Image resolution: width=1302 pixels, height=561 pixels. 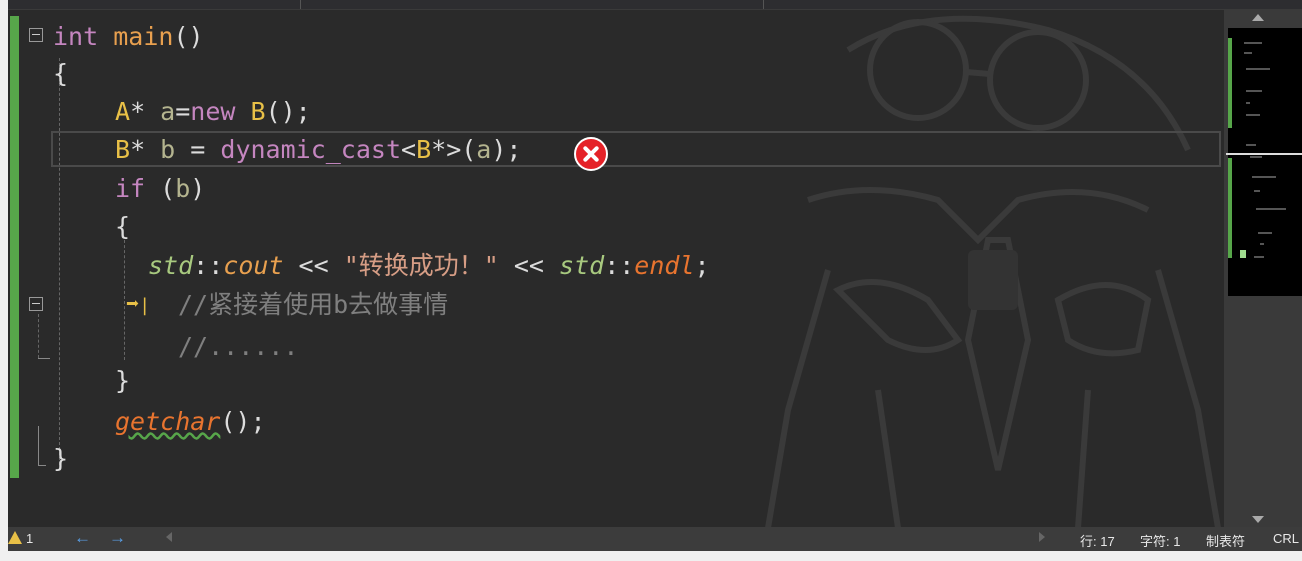 What do you see at coordinates (1286, 538) in the screenshot?
I see `line-ending-indicator: CRL` at bounding box center [1286, 538].